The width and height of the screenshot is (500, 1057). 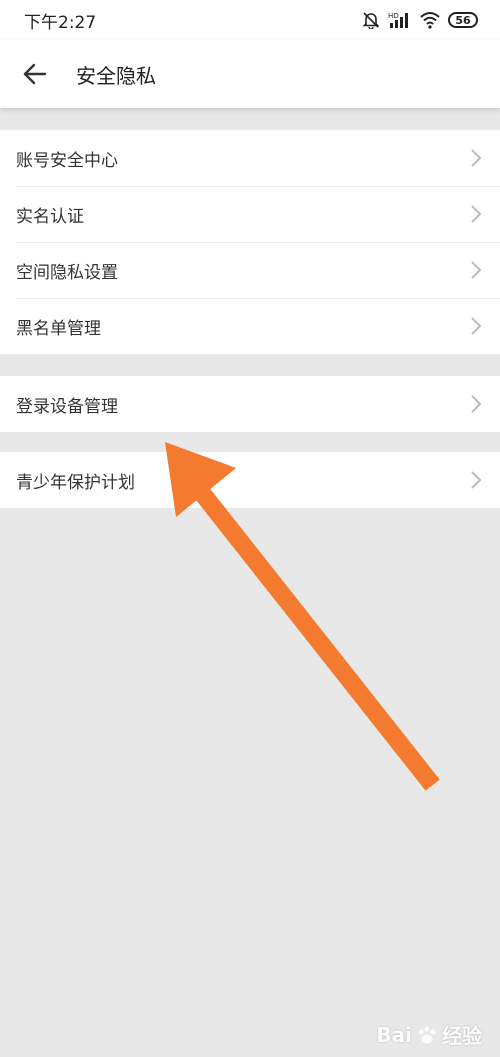 I want to click on wifi-icon, so click(x=430, y=20).